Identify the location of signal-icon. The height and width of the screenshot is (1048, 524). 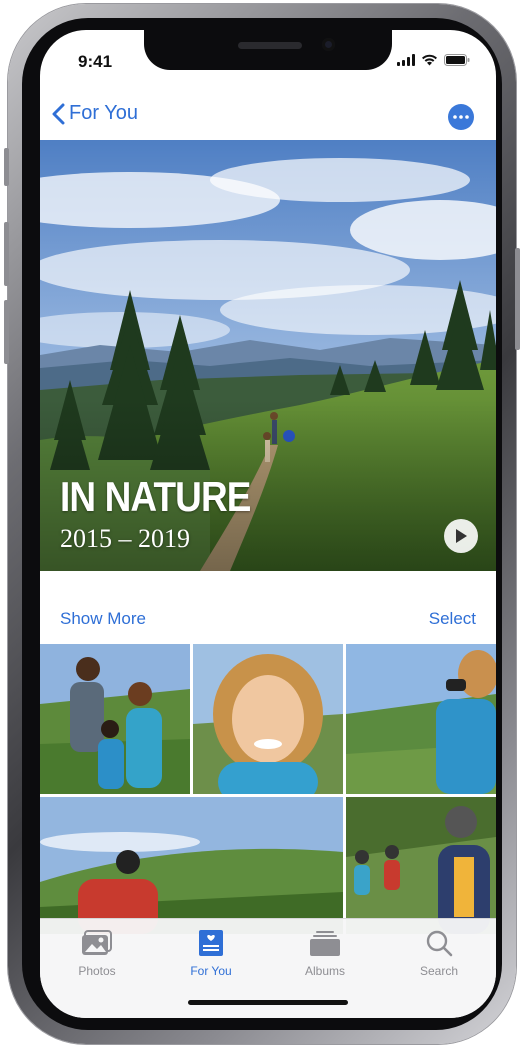
(406, 60).